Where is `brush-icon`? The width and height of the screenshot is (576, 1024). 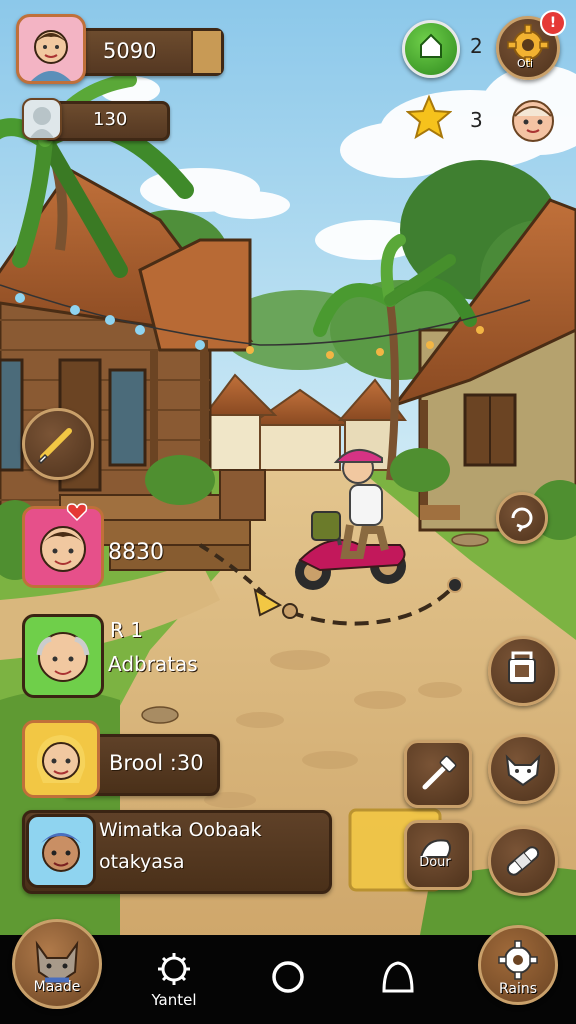 brush-icon is located at coordinates (54, 446).